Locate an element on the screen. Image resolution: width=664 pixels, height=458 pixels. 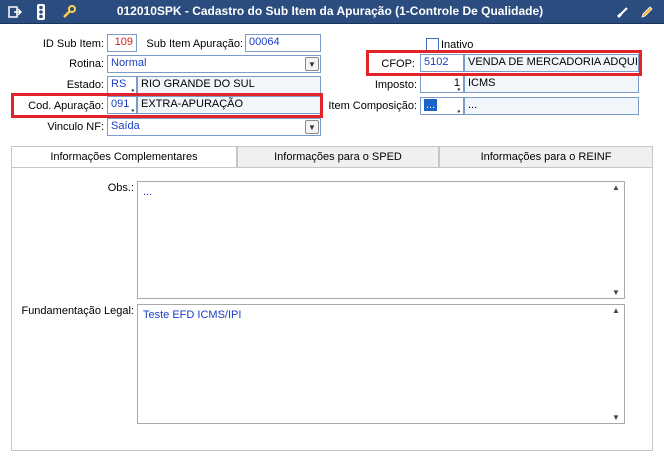
tab-informacoes-complementares: Informações Complementares is located at coordinates (124, 157).